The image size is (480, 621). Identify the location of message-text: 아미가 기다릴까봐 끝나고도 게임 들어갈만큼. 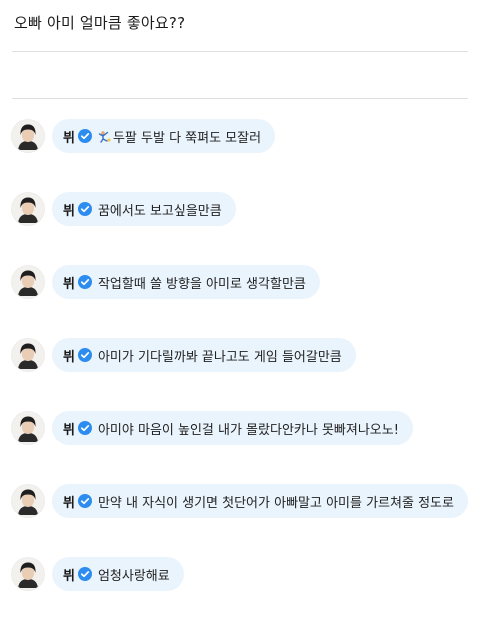
(219, 357).